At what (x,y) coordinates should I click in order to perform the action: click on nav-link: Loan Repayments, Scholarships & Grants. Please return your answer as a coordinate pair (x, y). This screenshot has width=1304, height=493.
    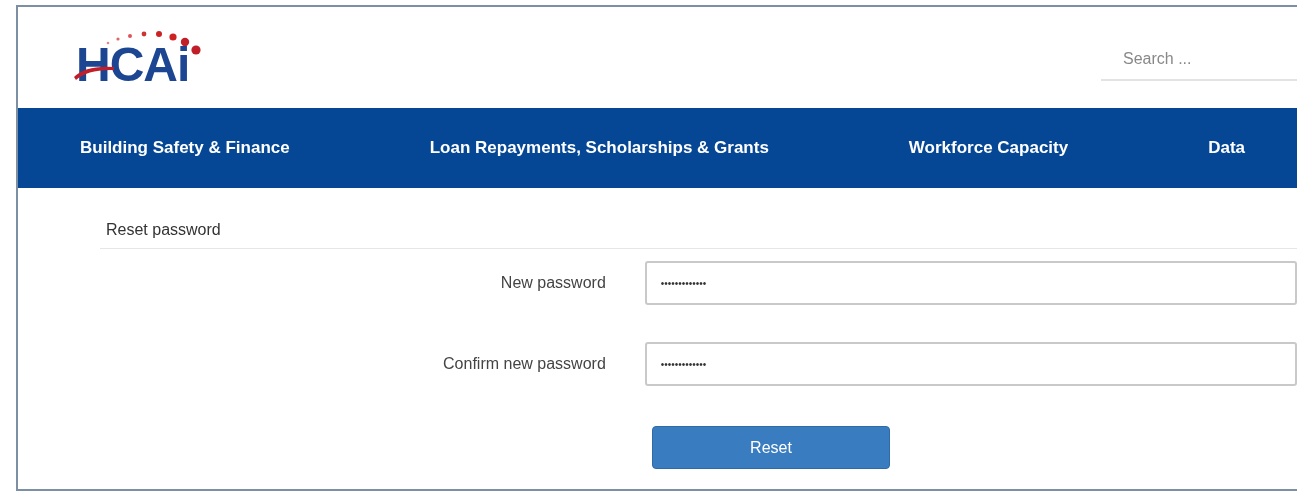
    Looking at the image, I should click on (599, 148).